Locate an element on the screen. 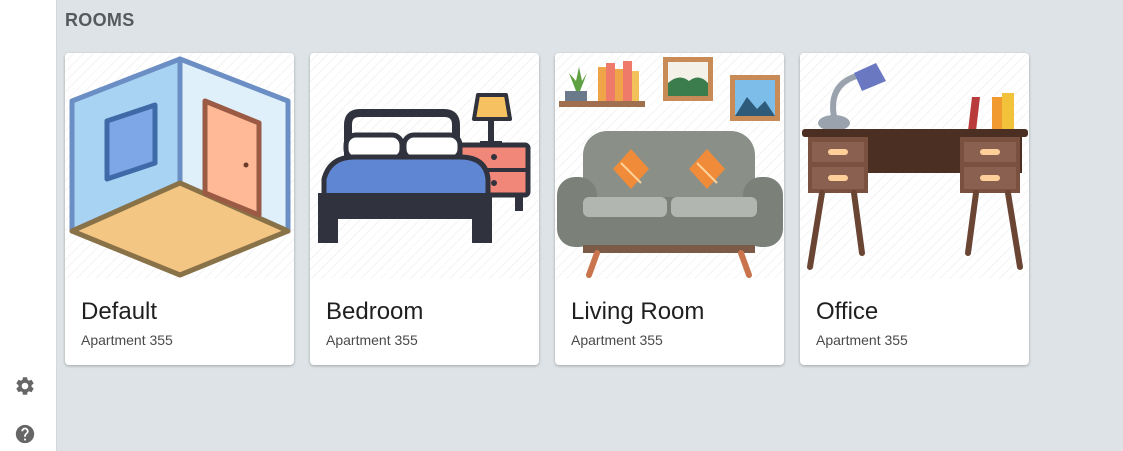 Image resolution: width=1123 pixels, height=451 pixels. room-name: Living Room is located at coordinates (638, 311).